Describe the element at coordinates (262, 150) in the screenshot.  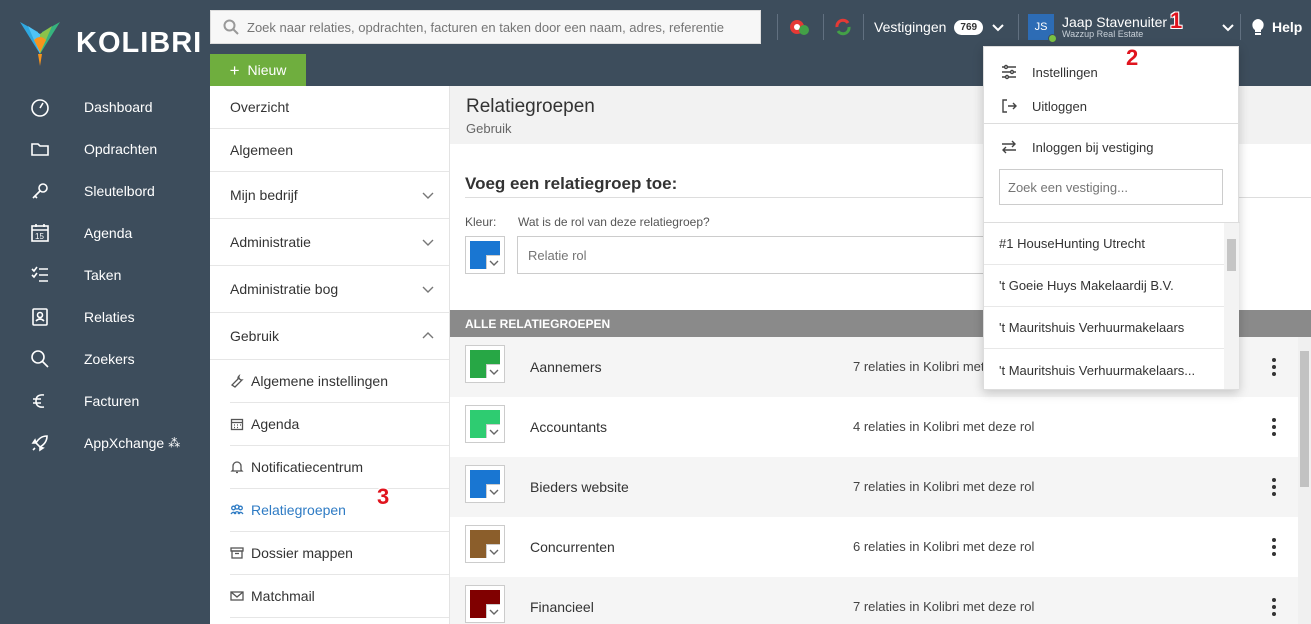
I see `menu-label: Algemeen` at that location.